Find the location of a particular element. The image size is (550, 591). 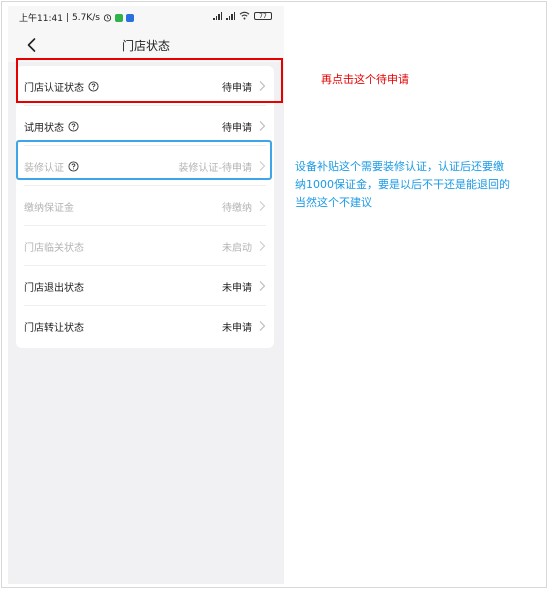

row-value: 待申请 is located at coordinates (237, 126).